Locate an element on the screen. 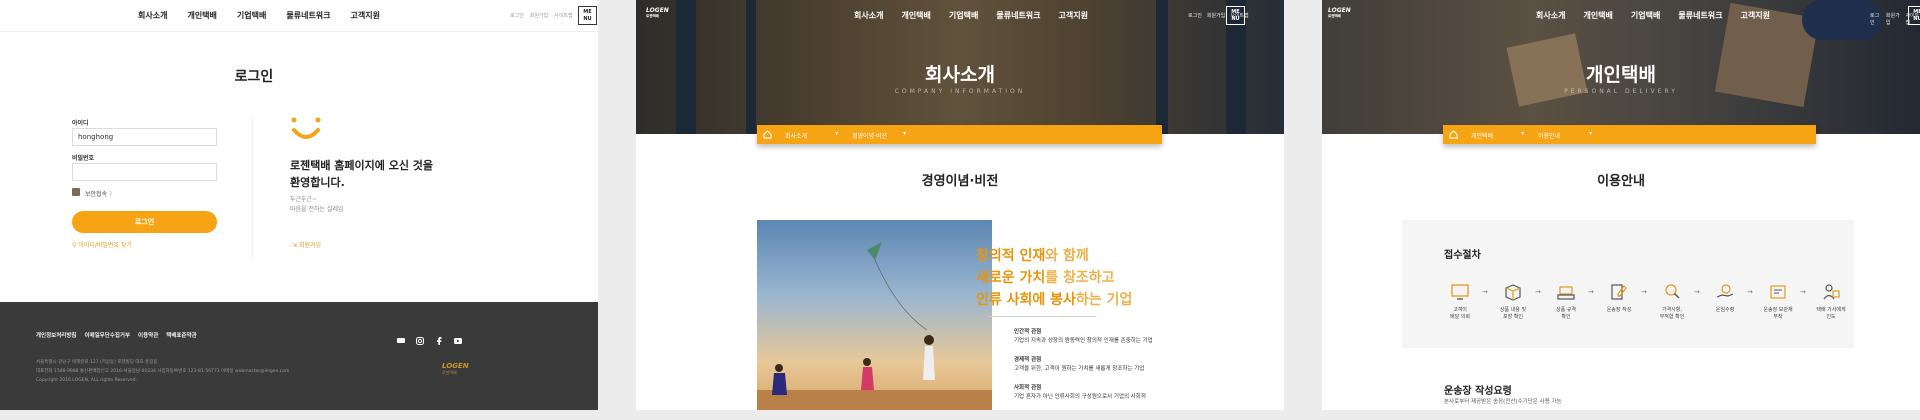 The width and height of the screenshot is (1920, 420). instagram-icon is located at coordinates (420, 337).